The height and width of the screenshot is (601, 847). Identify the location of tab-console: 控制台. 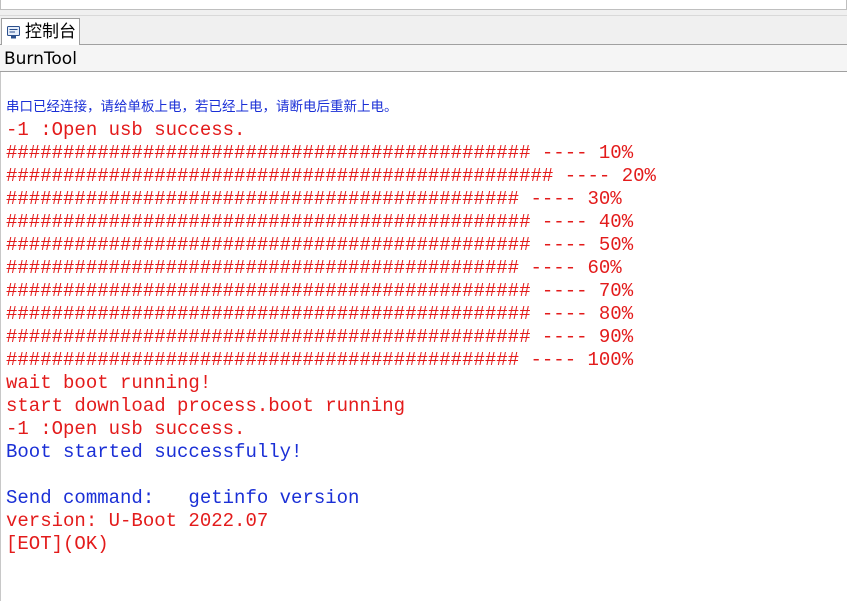
(40, 31).